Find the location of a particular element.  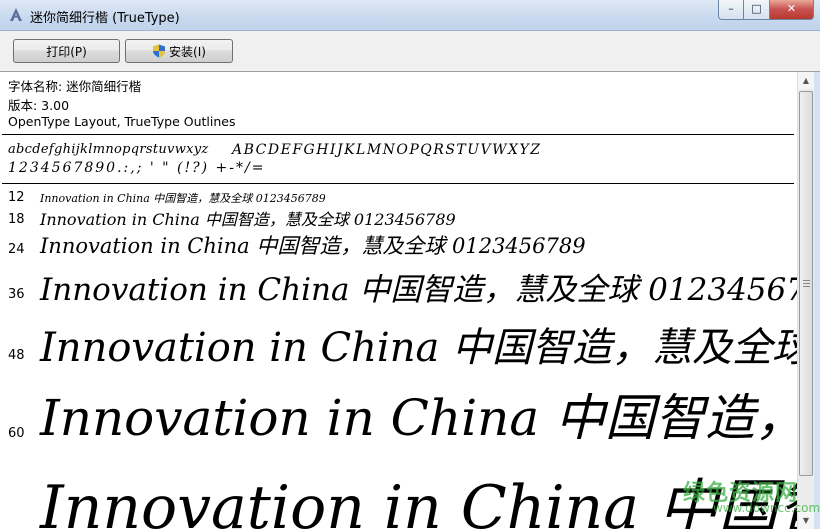

size-label: 48 is located at coordinates (16, 355).